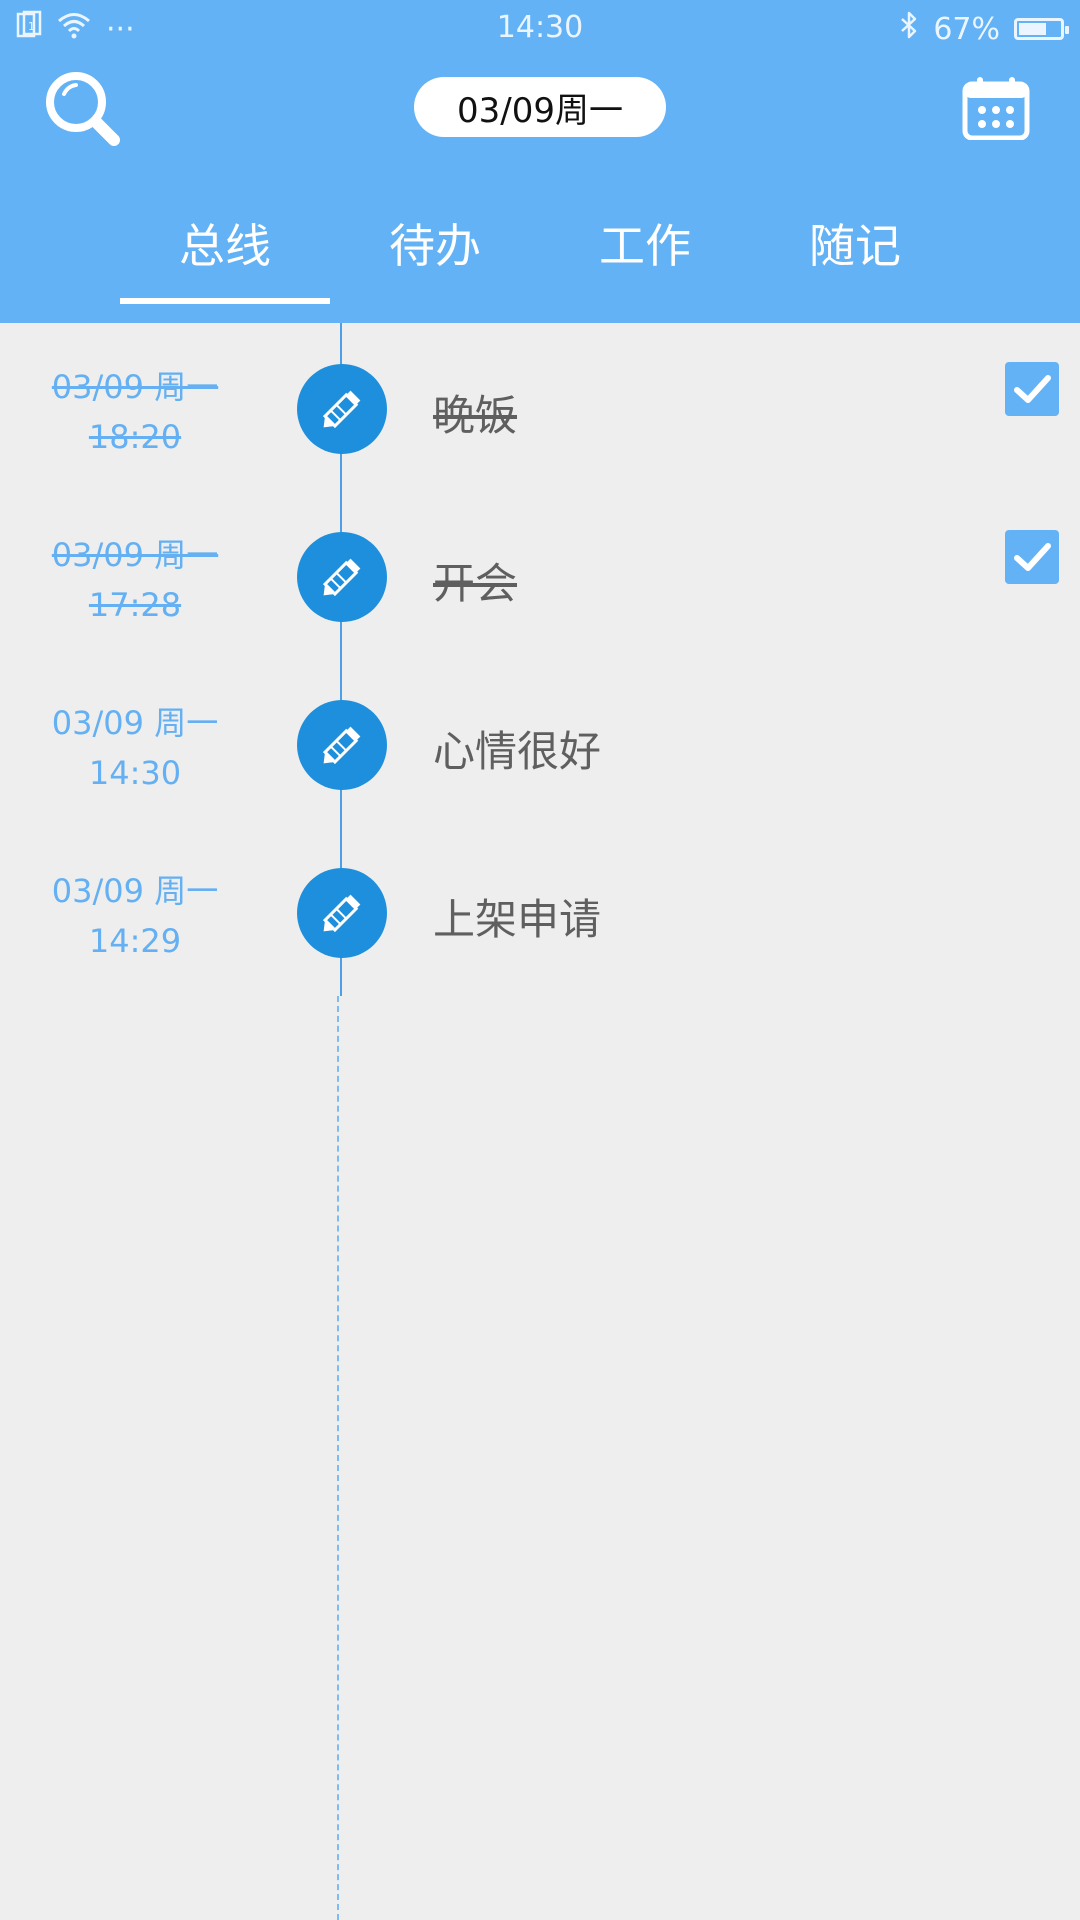  I want to click on item-title: 上架申请, so click(517, 916).